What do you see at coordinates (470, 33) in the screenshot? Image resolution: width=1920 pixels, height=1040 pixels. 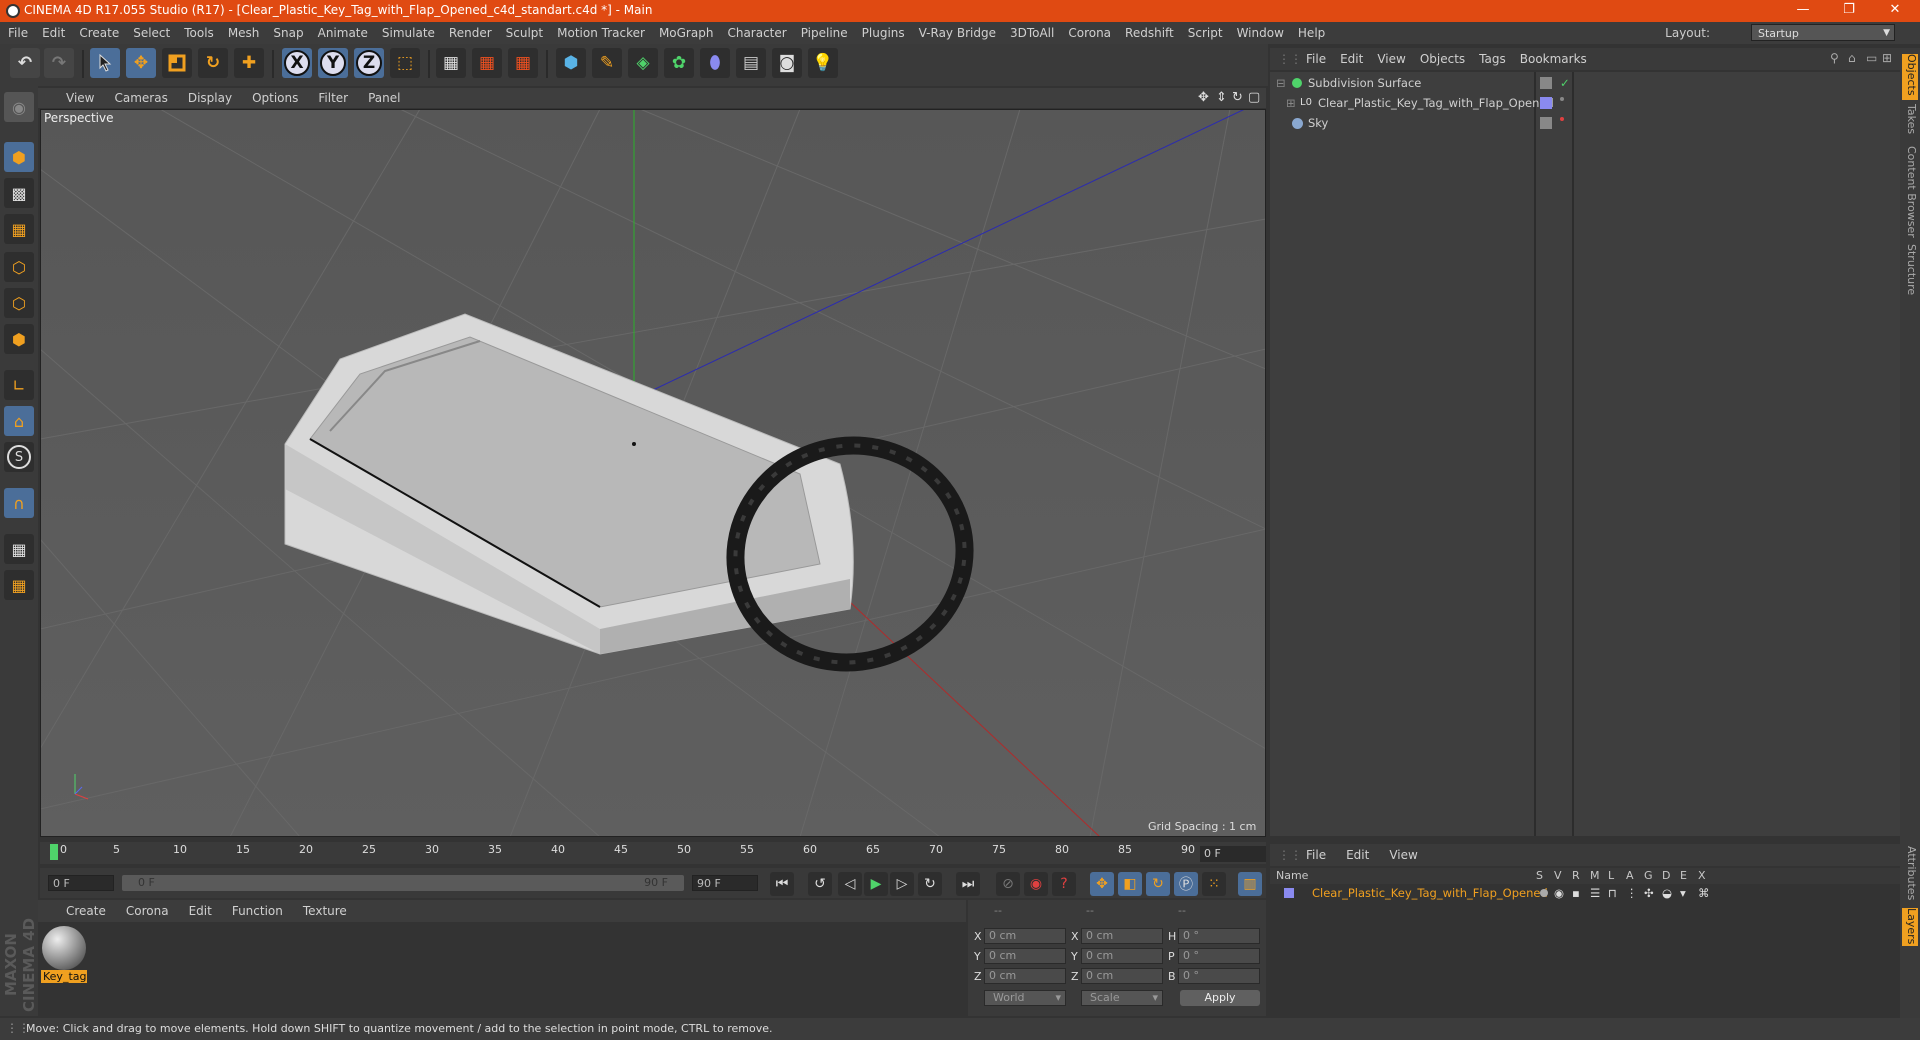 I see `menu-render: Render` at bounding box center [470, 33].